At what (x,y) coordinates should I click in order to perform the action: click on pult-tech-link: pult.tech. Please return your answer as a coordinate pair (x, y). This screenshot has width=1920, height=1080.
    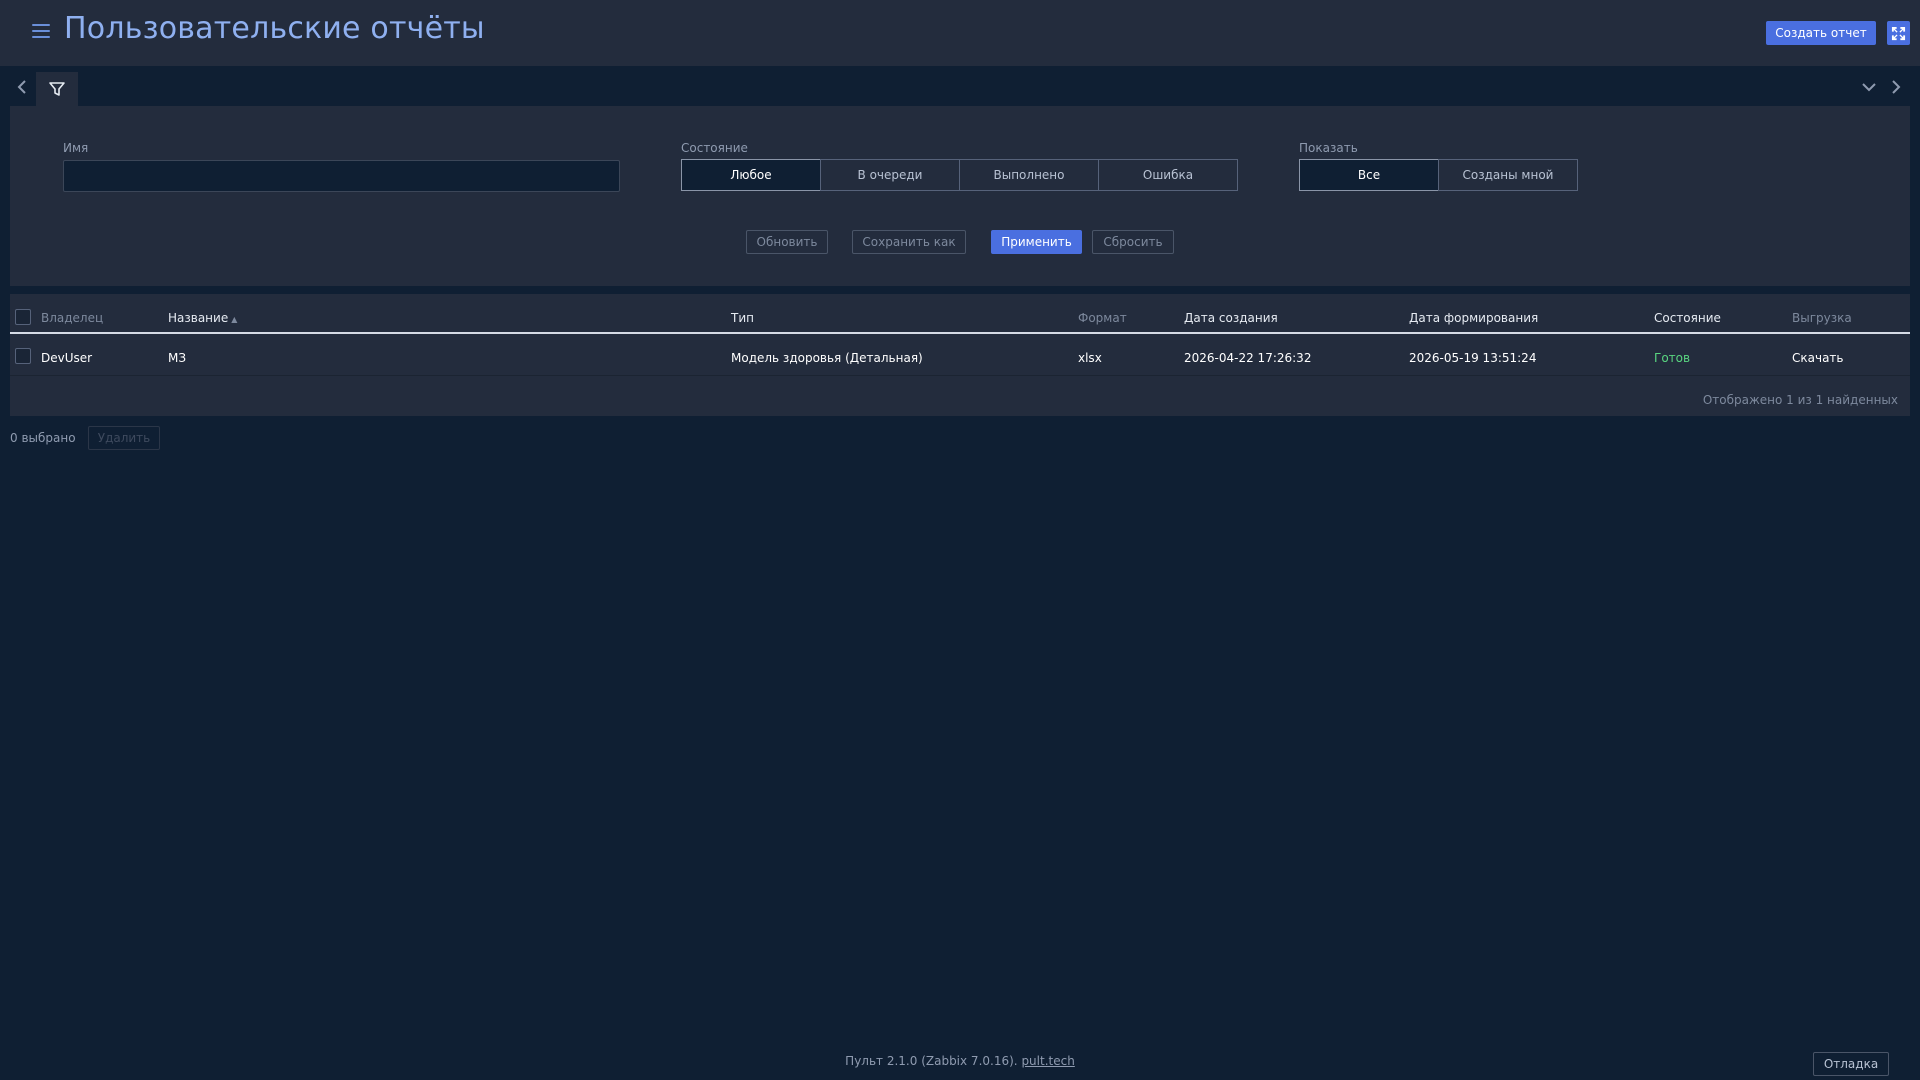
    Looking at the image, I should click on (1047, 1061).